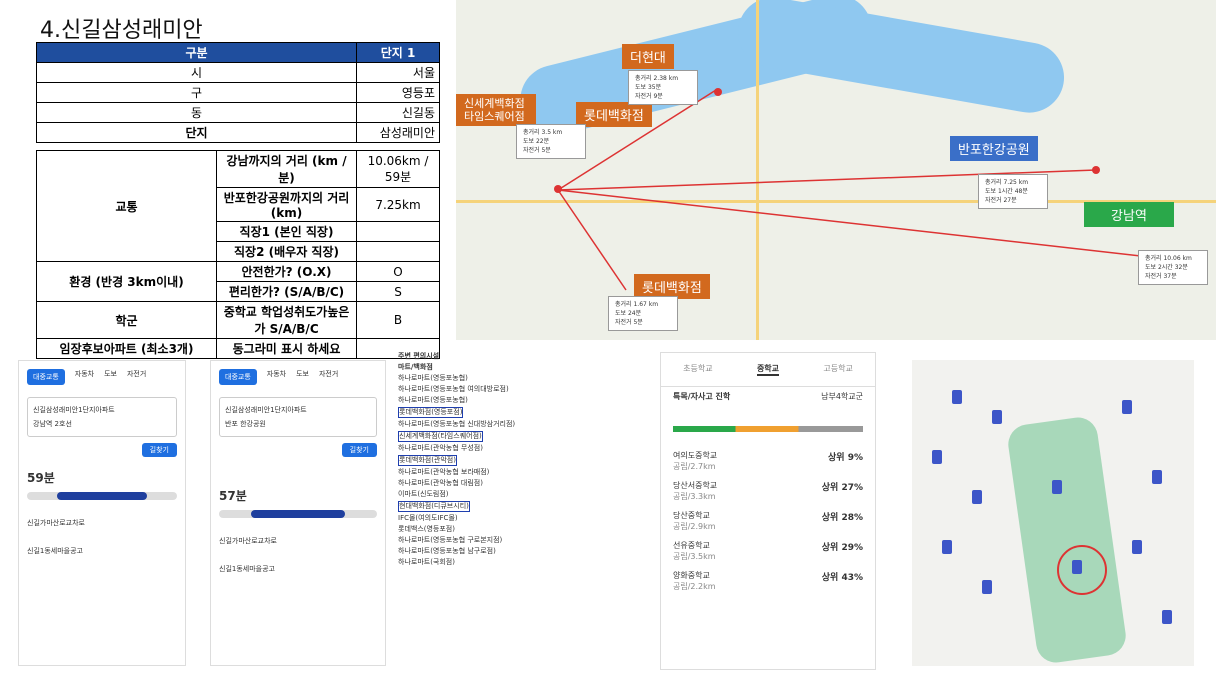 This screenshot has width=1216, height=684. What do you see at coordinates (398, 271) in the screenshot?
I see `safety-answer: O` at bounding box center [398, 271].